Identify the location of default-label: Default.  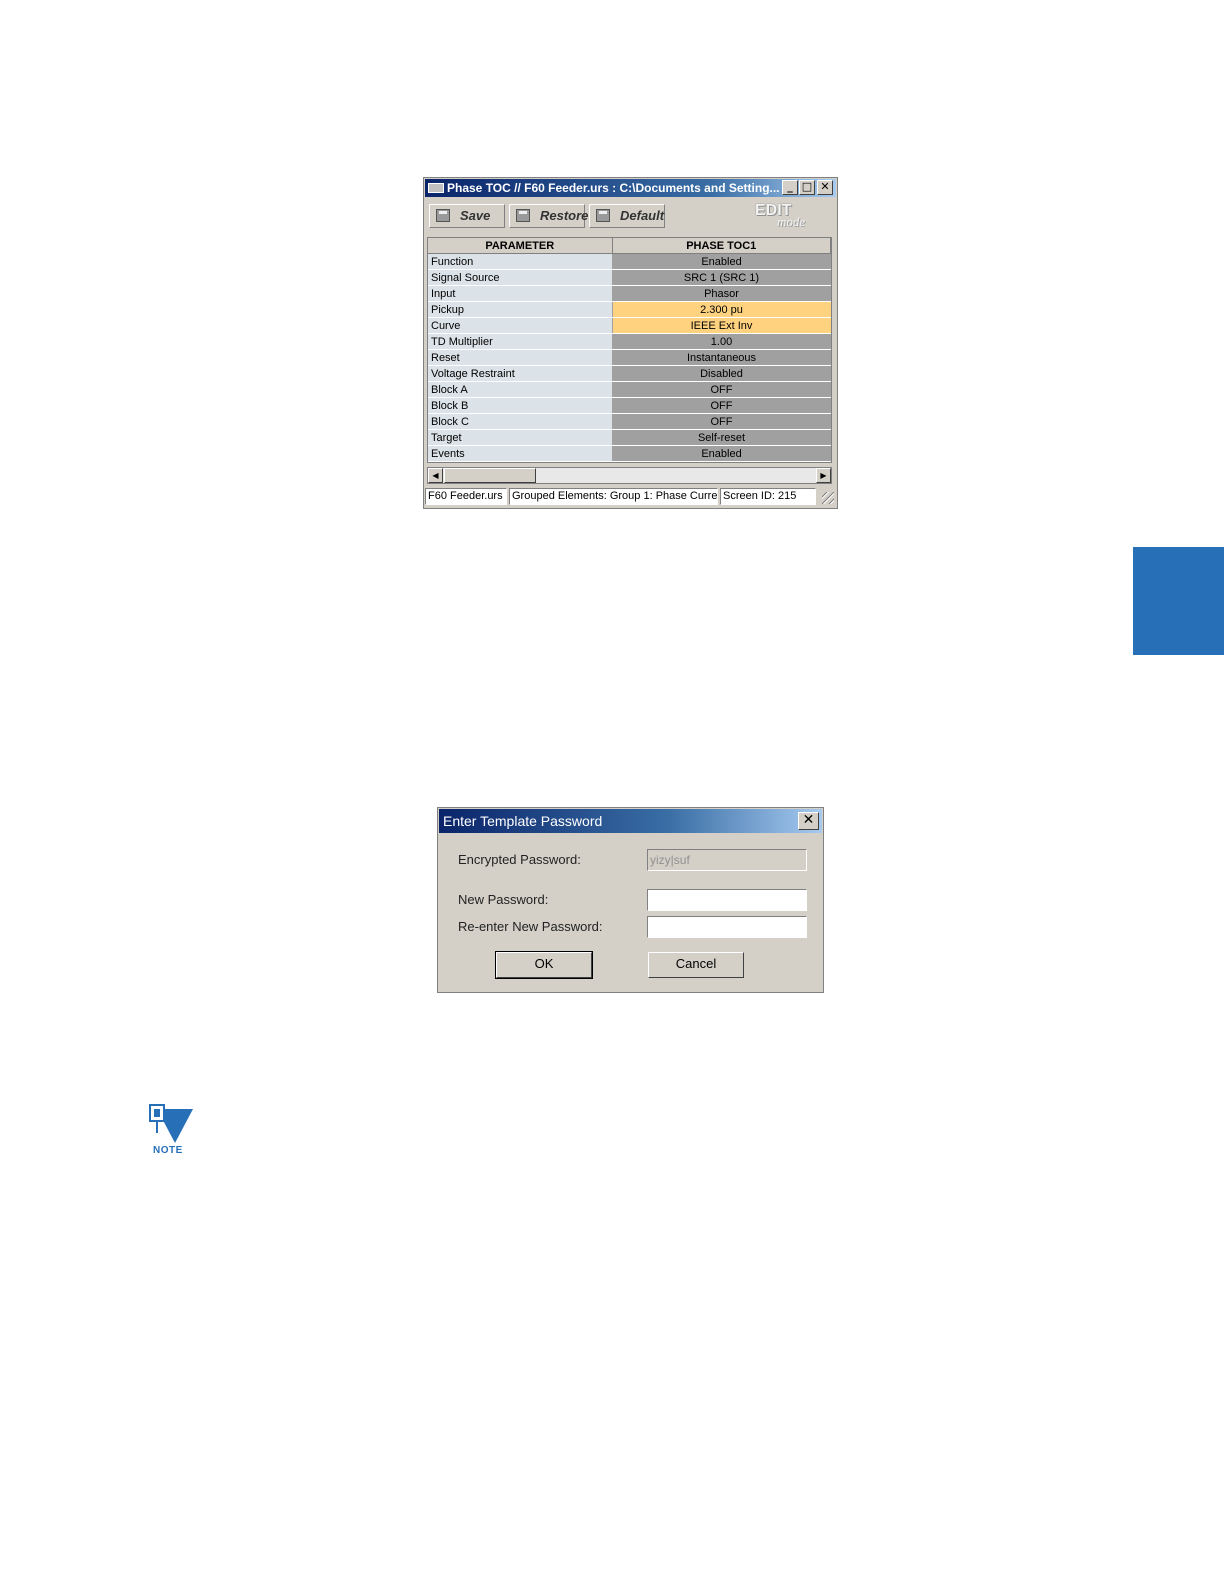
(642, 215).